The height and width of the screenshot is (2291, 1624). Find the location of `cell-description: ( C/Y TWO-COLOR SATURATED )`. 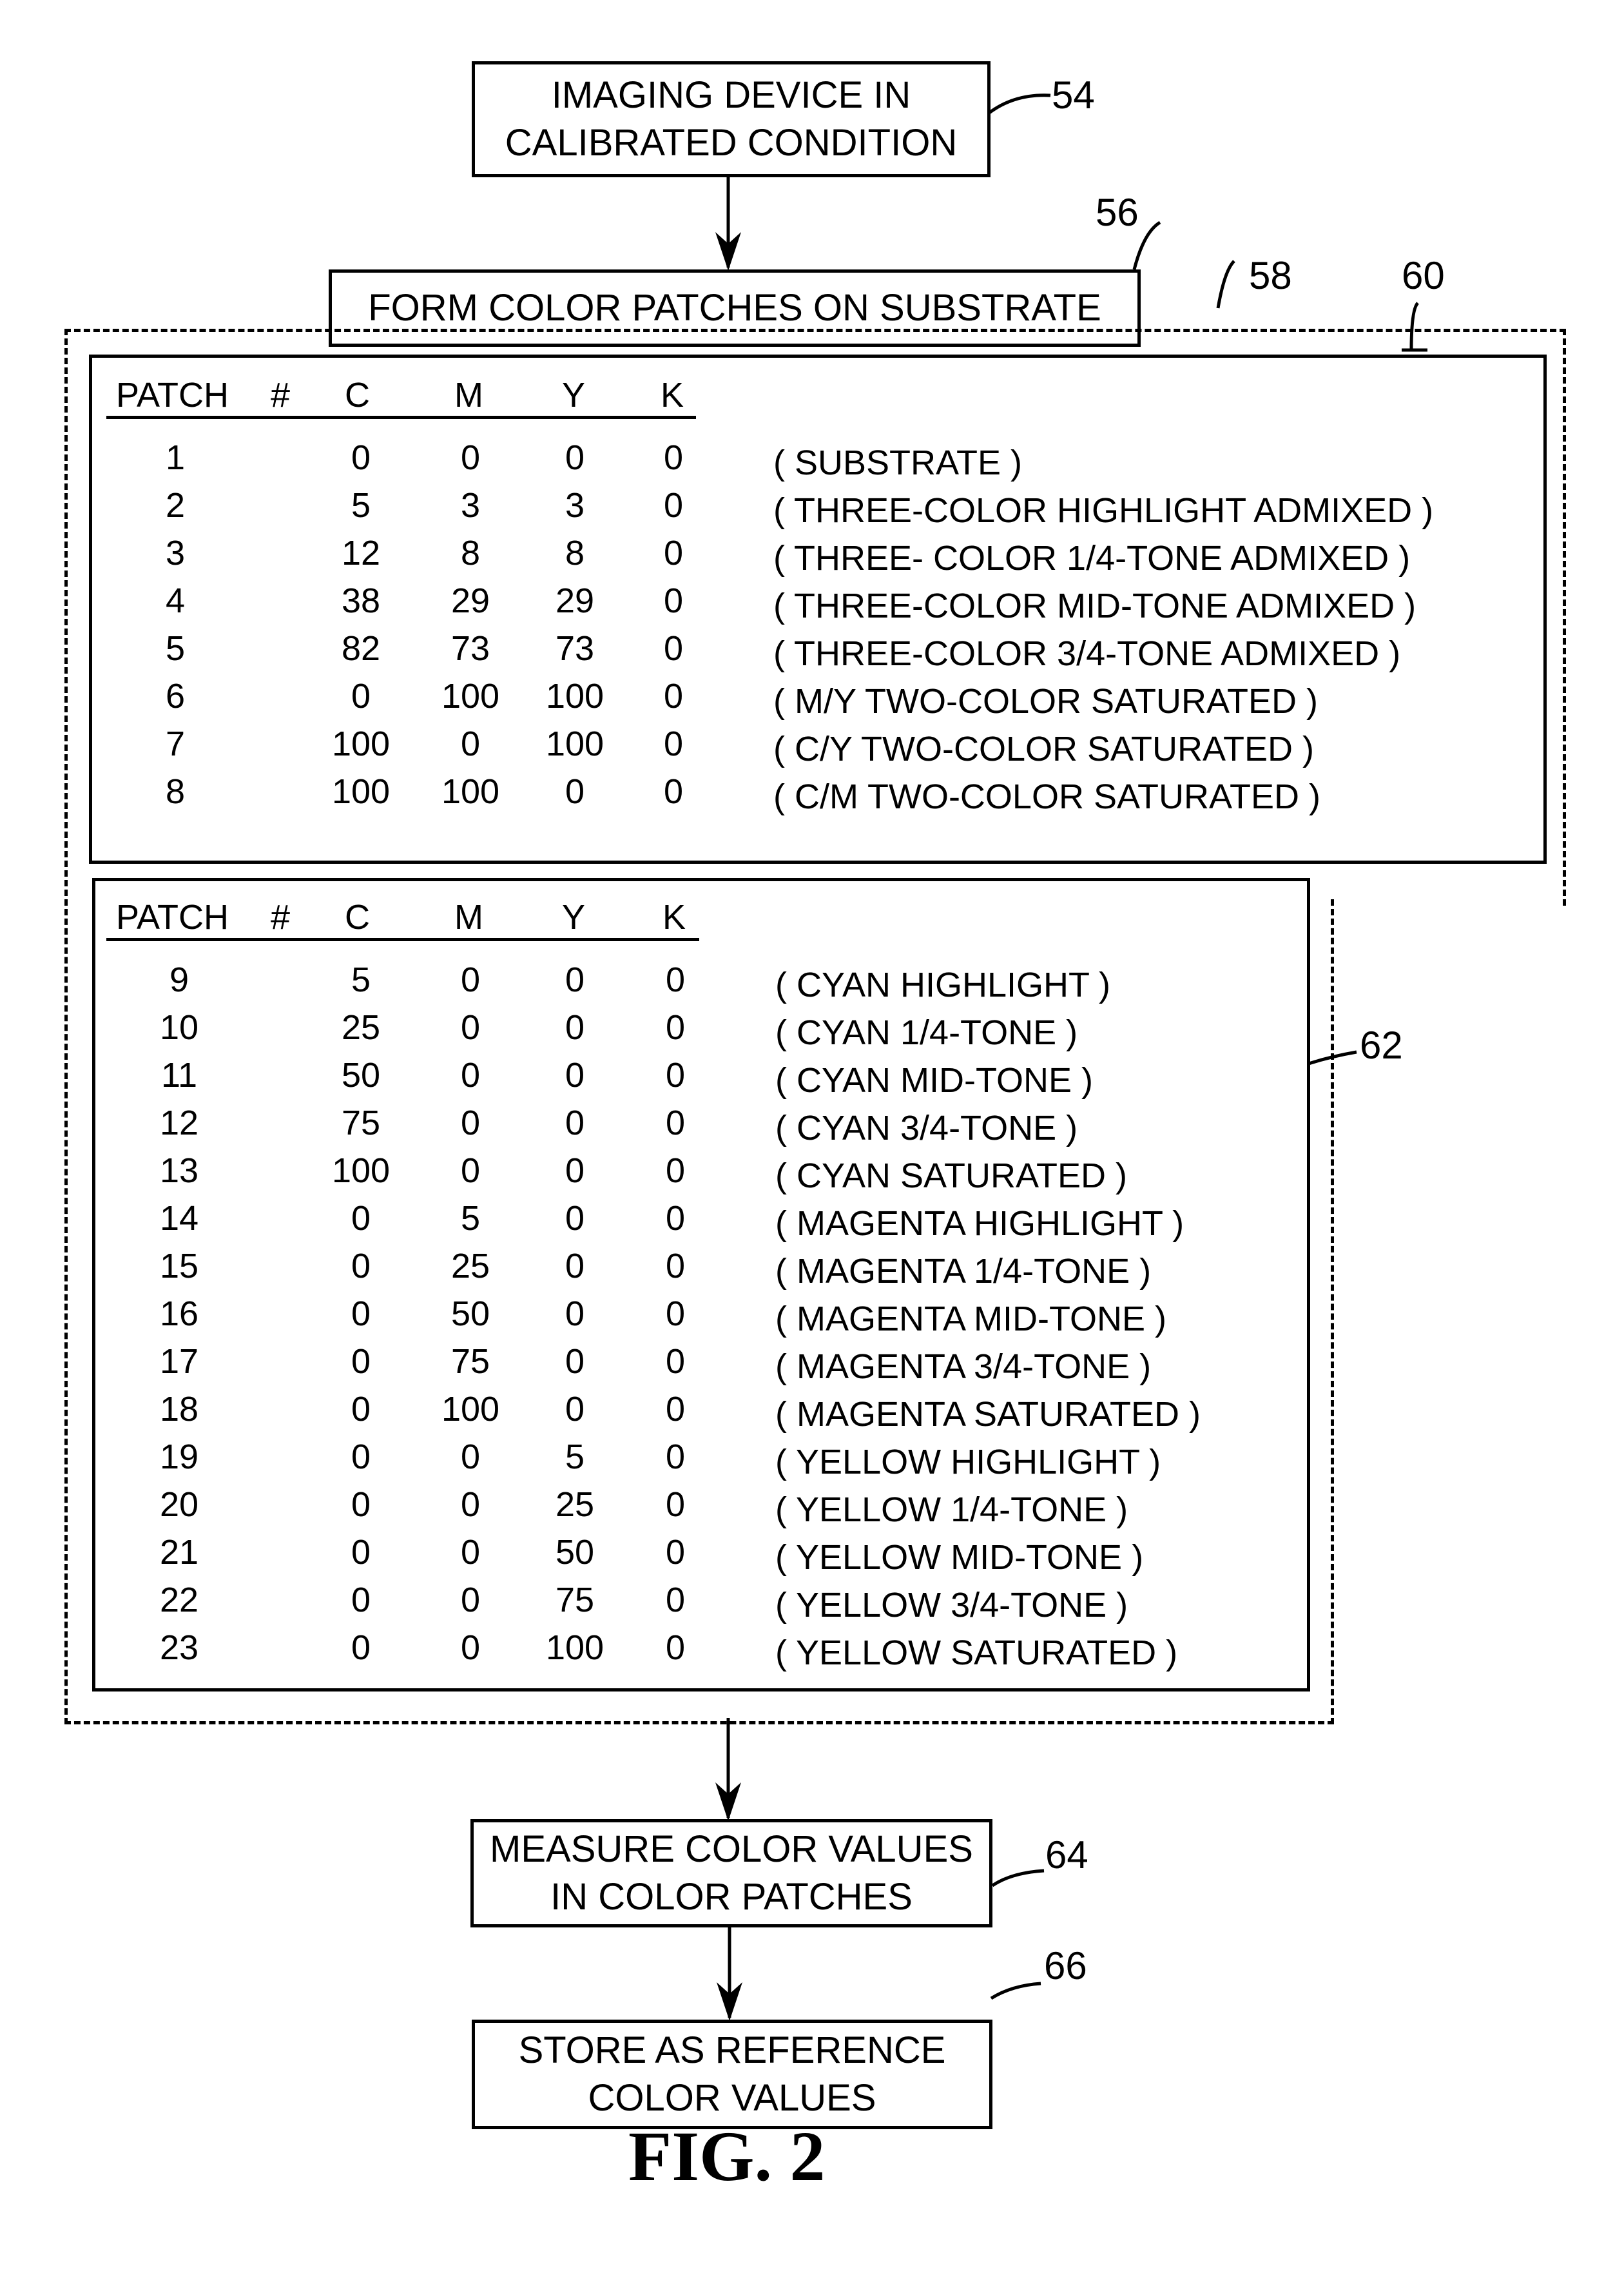

cell-description: ( C/Y TWO-COLOR SATURATED ) is located at coordinates (1044, 749).